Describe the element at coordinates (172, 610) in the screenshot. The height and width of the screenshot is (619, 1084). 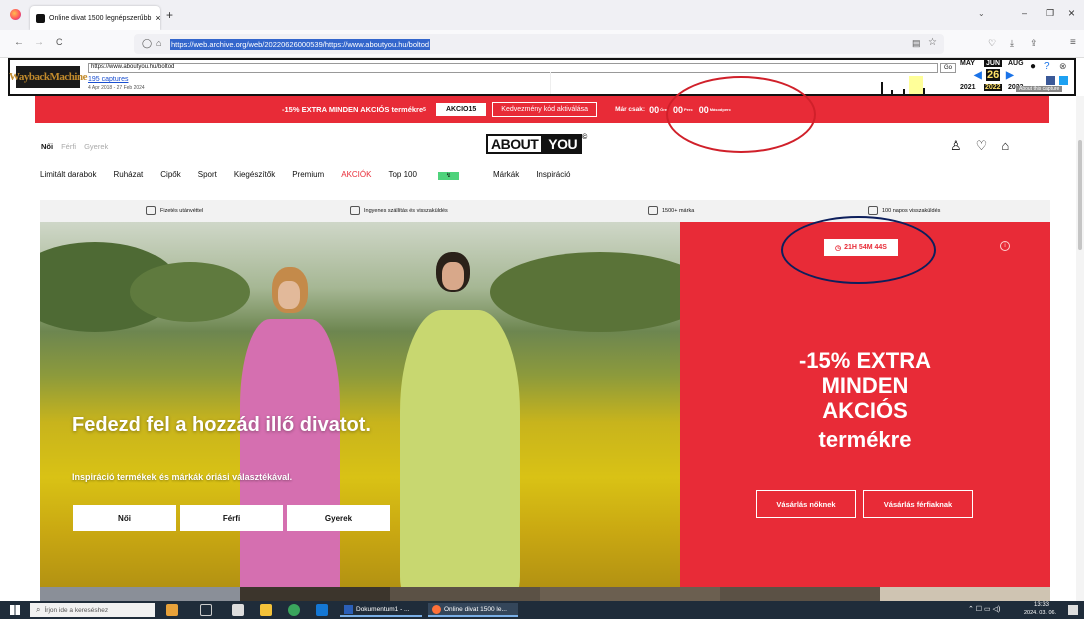
I see `cortana-icon` at that location.